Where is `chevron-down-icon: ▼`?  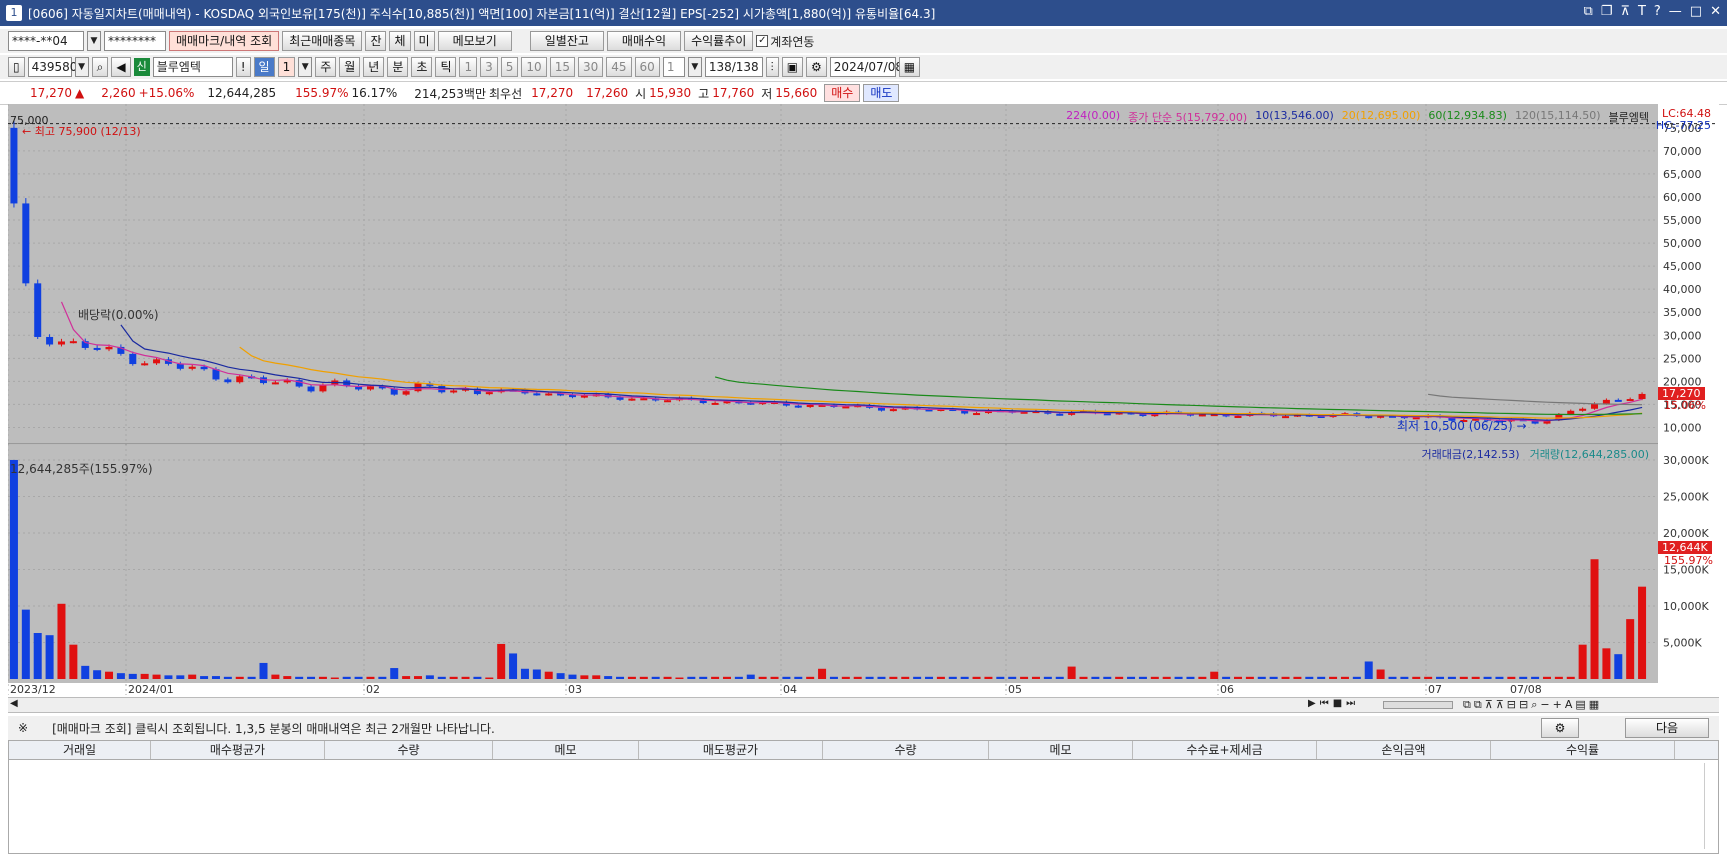
chevron-down-icon: ▼ is located at coordinates (94, 41).